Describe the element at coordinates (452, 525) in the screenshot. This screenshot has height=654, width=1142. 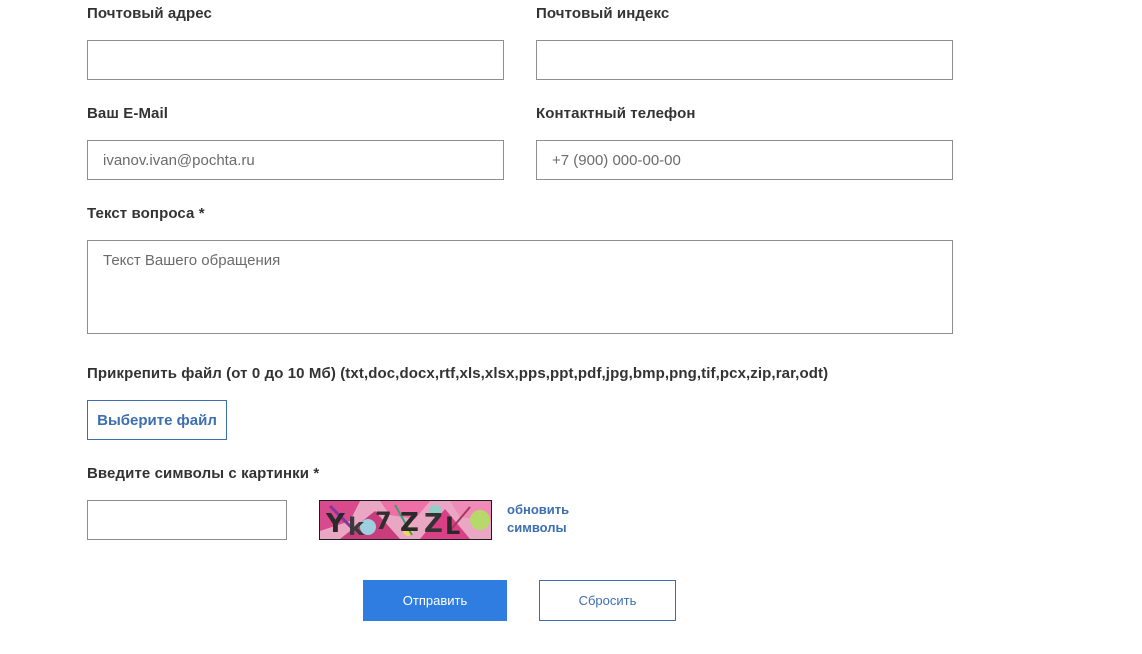
I see `svg-text: L` at that location.